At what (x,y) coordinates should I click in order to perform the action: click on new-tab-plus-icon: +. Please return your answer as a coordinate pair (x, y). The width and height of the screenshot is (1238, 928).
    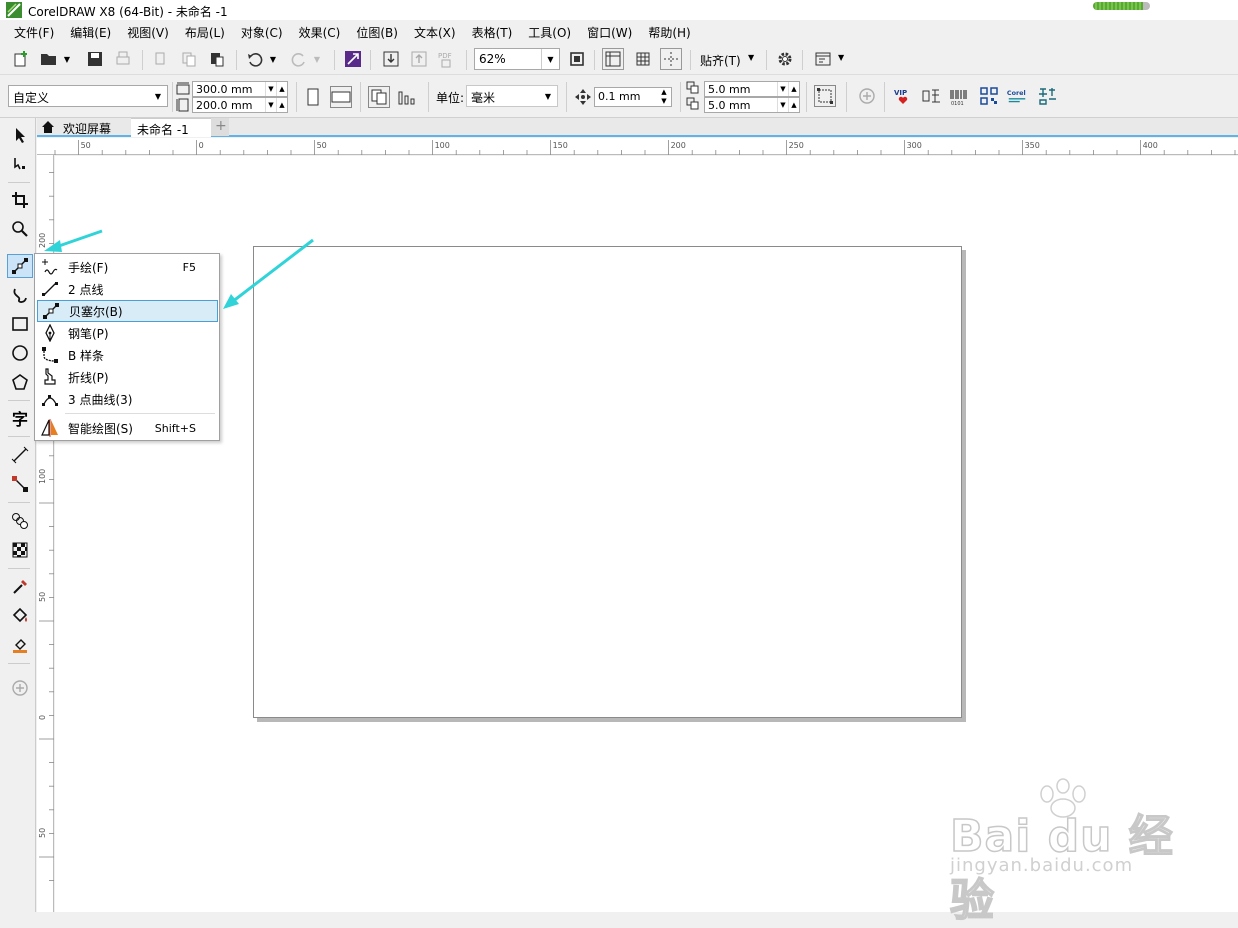
    Looking at the image, I should click on (220, 127).